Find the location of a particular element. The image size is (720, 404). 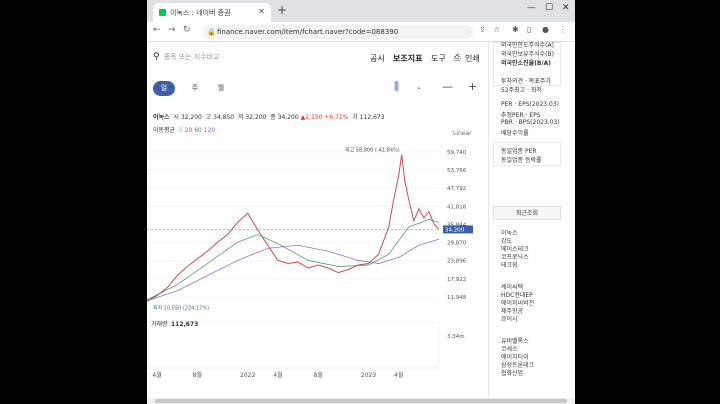

minimize-icon: — is located at coordinates (531, 8).